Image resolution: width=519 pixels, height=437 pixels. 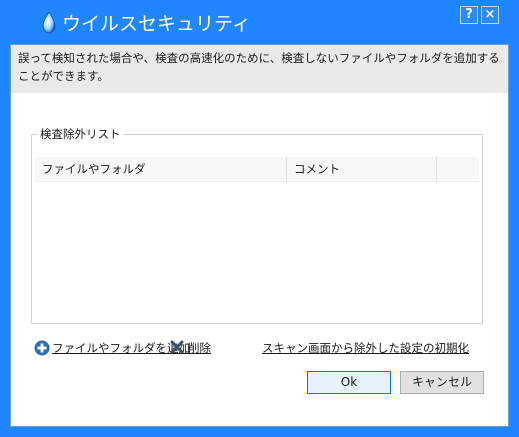 I want to click on title-bar: ウイルスセキュリティ ? ×, so click(x=259, y=20).